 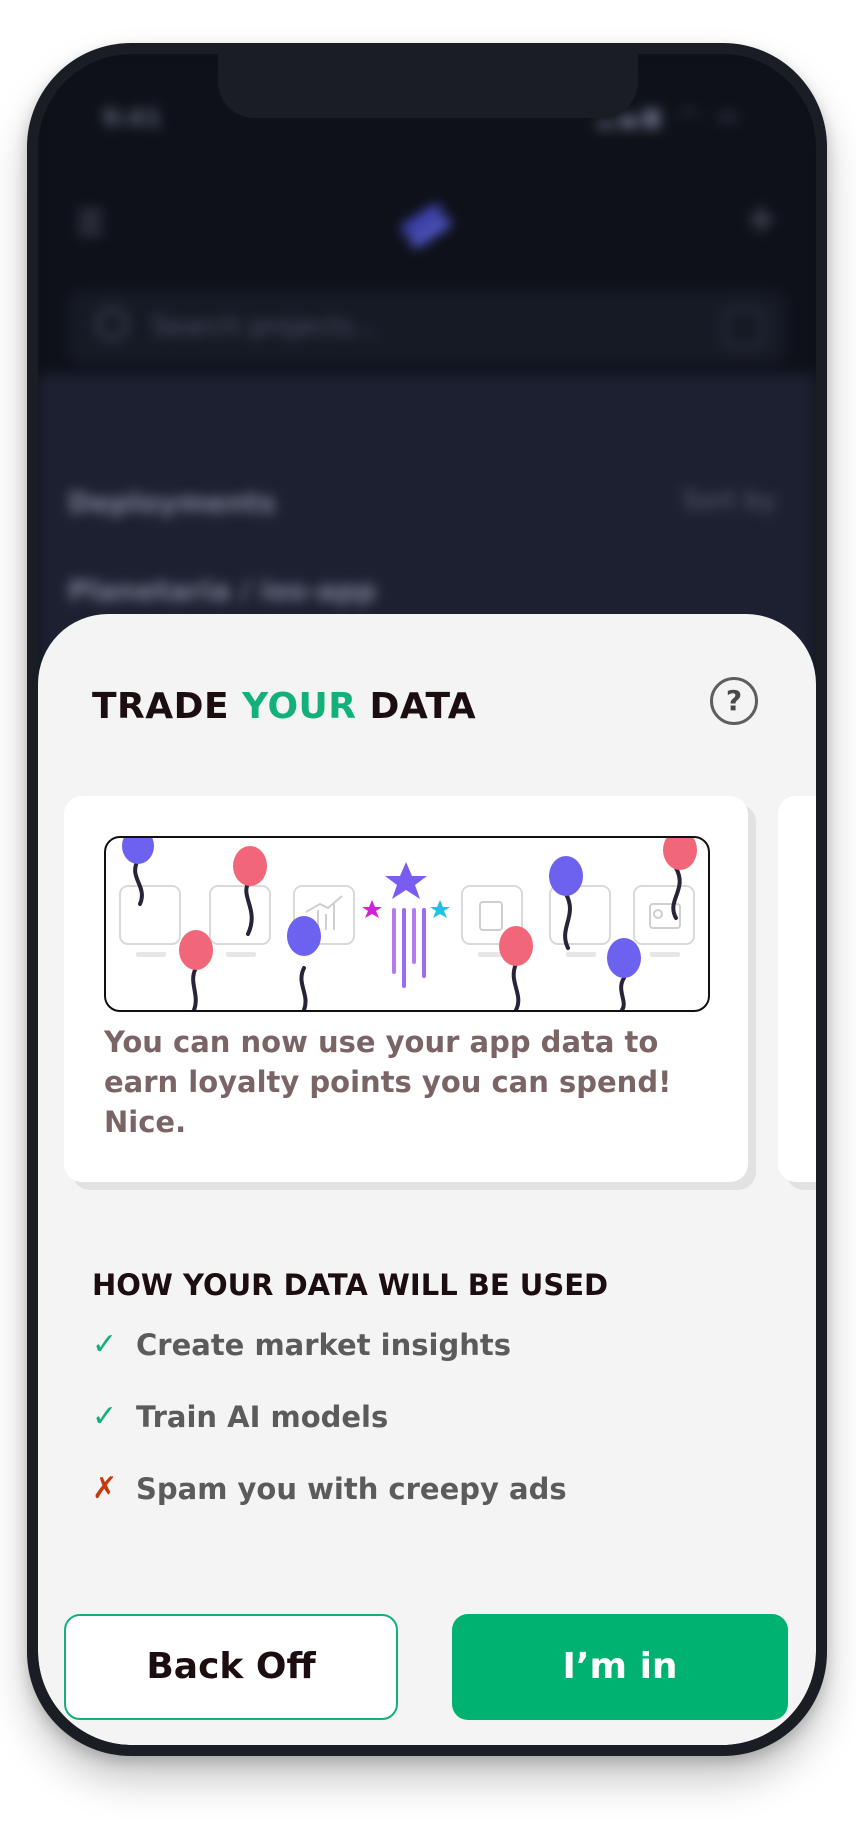 I want to click on help-button: ?, so click(x=734, y=701).